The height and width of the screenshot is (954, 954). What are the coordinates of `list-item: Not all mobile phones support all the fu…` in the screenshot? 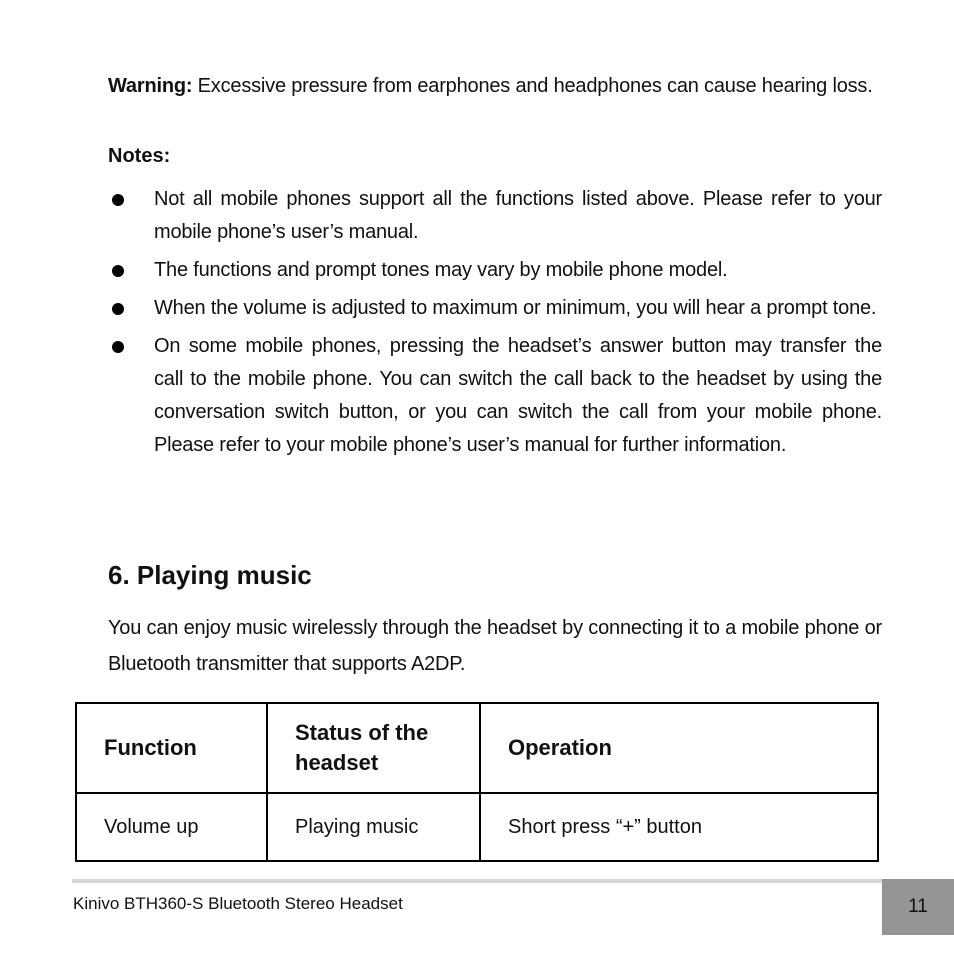 It's located at (495, 216).